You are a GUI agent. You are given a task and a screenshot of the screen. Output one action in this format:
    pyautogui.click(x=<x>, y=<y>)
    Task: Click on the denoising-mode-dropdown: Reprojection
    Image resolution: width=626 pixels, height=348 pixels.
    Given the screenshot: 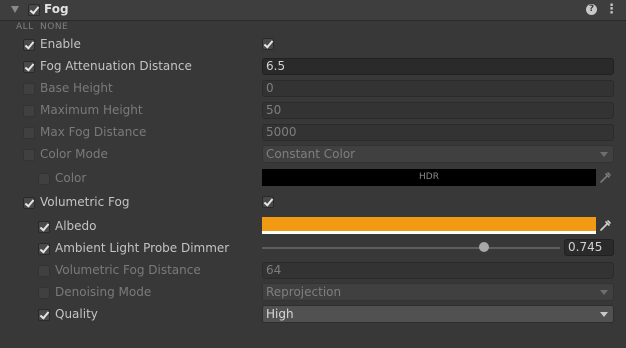 What is the action you would take?
    pyautogui.click(x=438, y=292)
    